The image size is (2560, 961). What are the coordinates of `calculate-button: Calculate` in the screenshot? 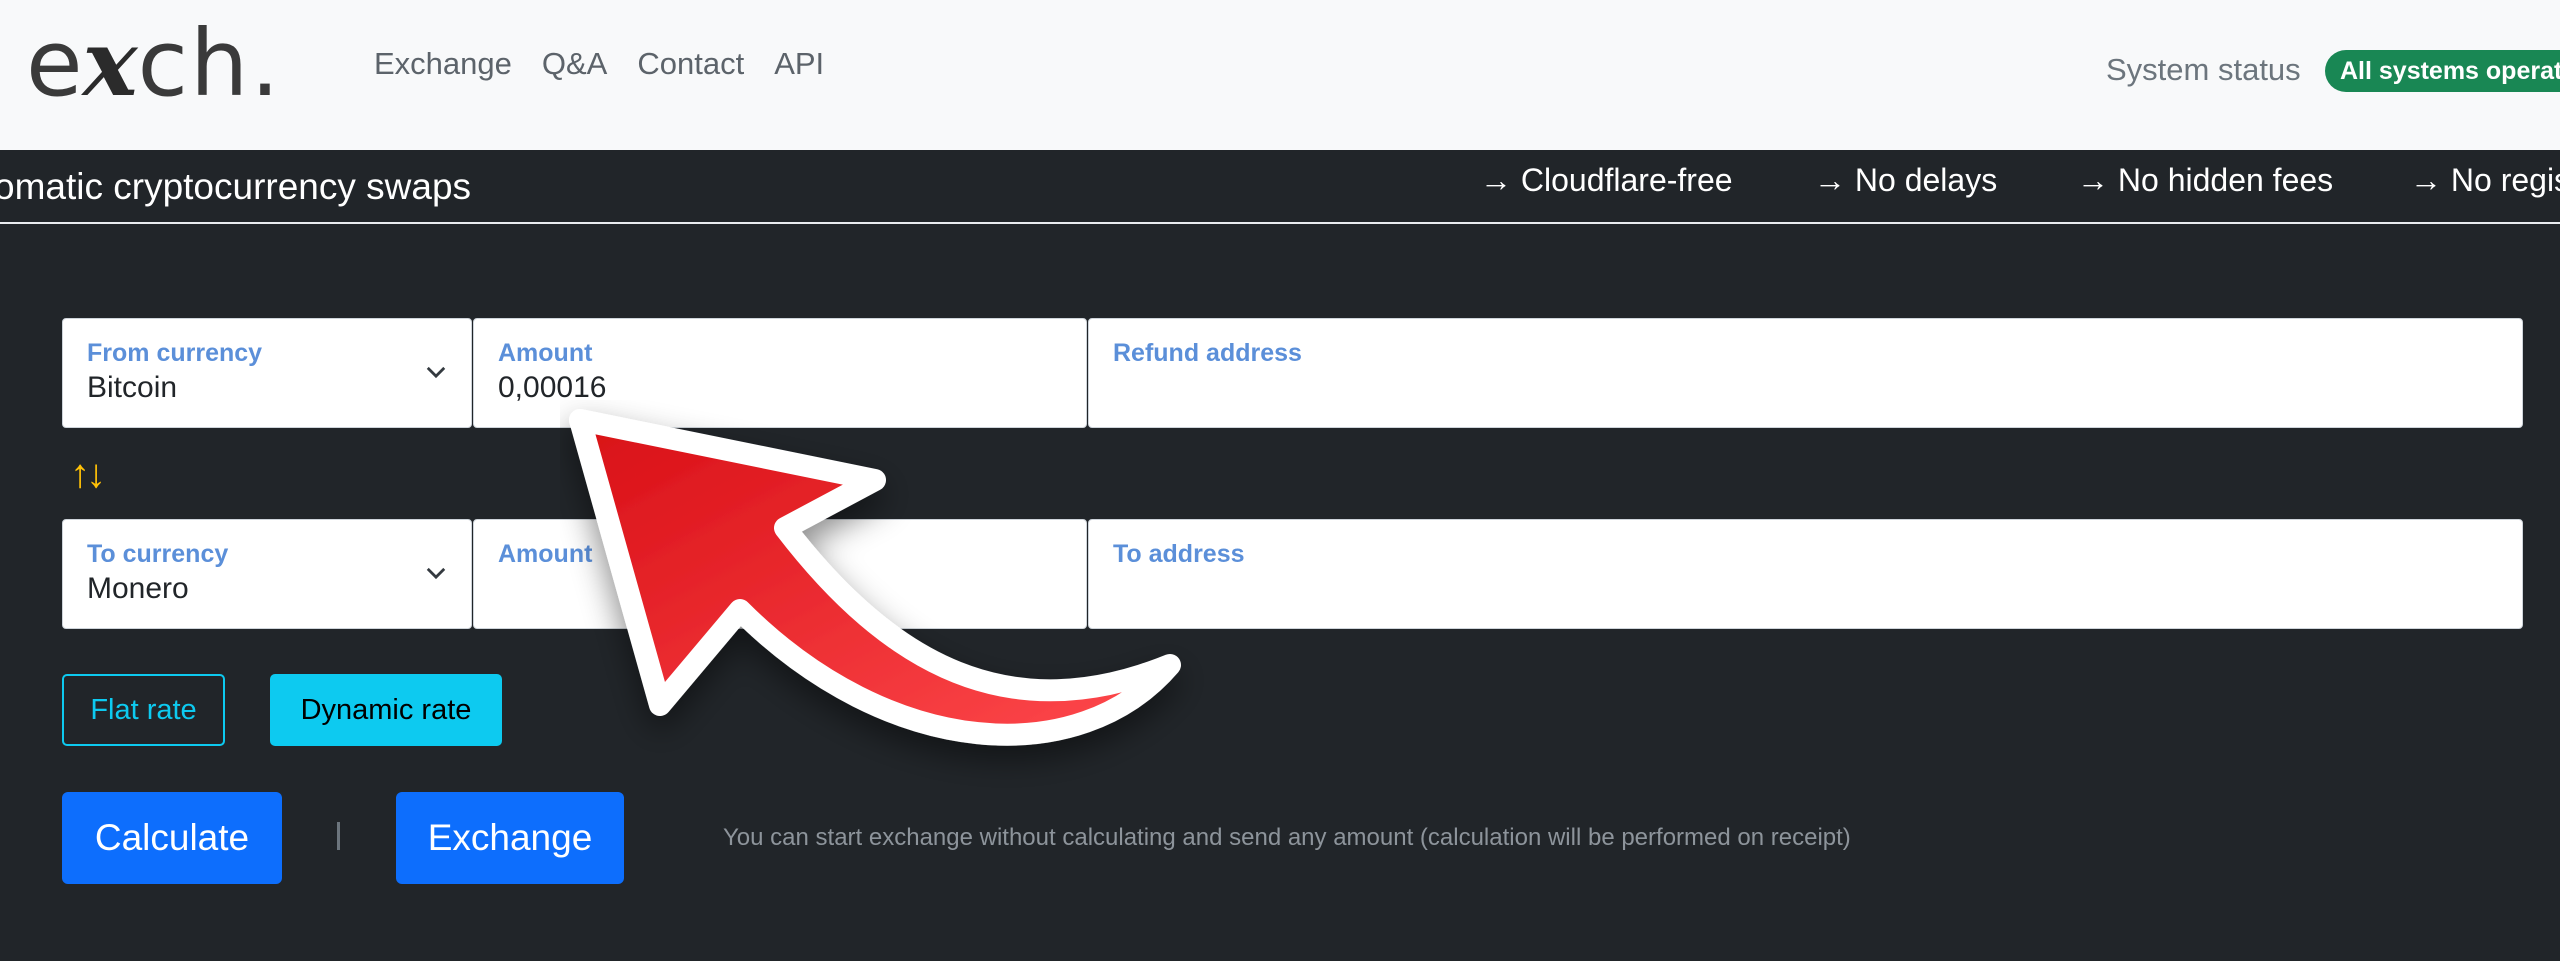 It's located at (172, 838).